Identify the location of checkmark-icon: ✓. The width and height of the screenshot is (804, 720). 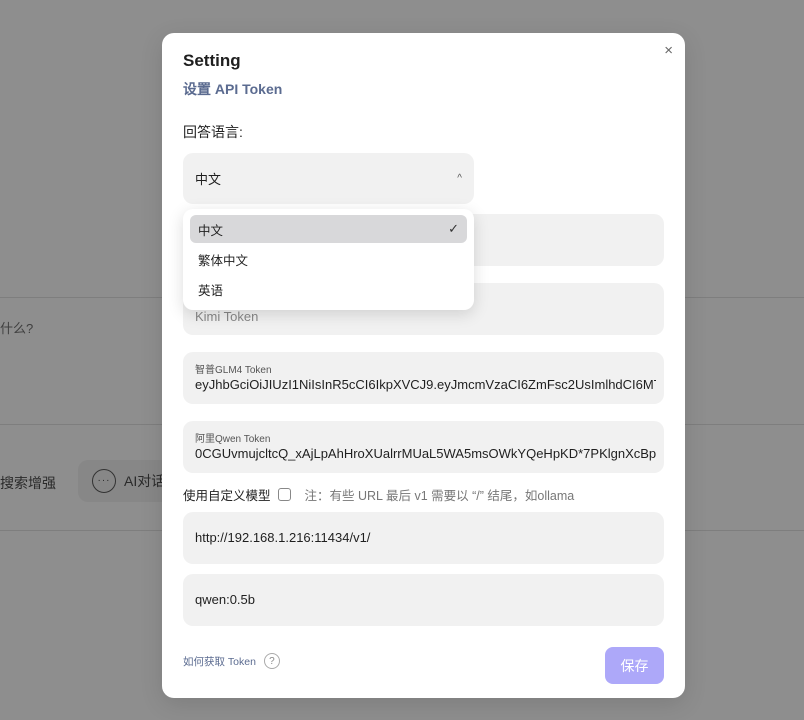
(453, 228).